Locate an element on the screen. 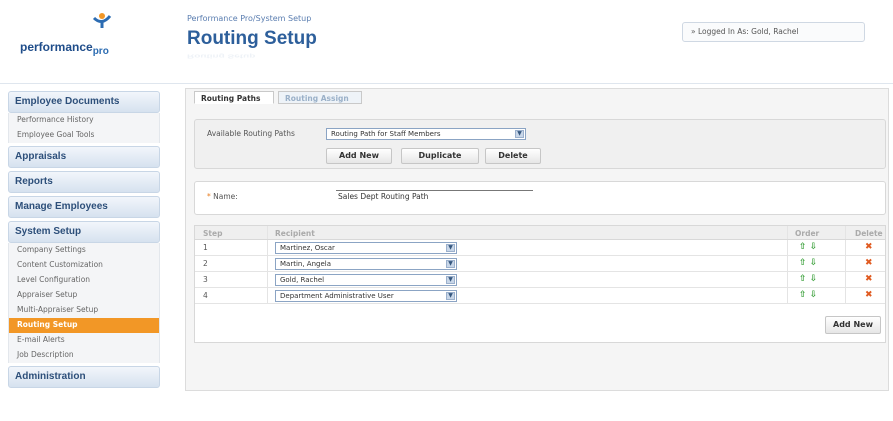 This screenshot has height=421, width=893. page-title: Routing Setup is located at coordinates (252, 38).